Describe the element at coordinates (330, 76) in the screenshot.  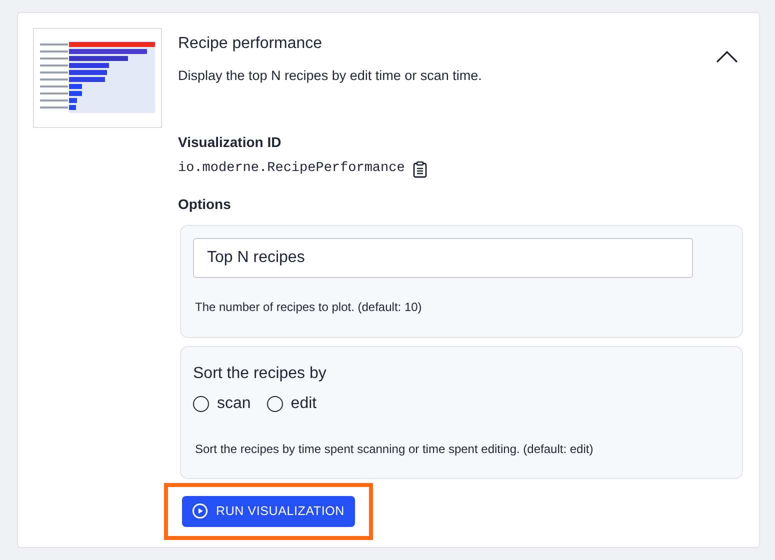
I see `description-text: Display the top N recipes by edit time or scan time.` at that location.